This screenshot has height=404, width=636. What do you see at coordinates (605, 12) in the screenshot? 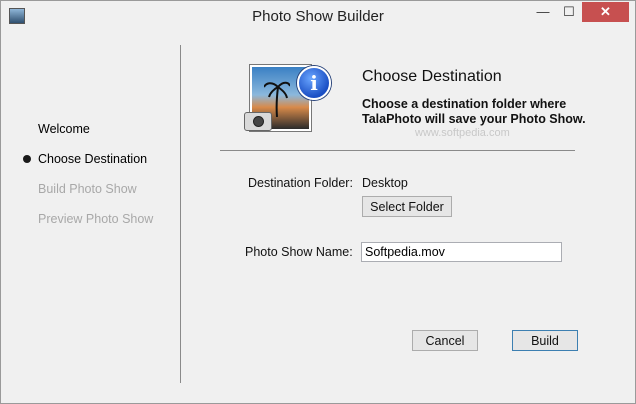
I see `close-button: ✕` at bounding box center [605, 12].